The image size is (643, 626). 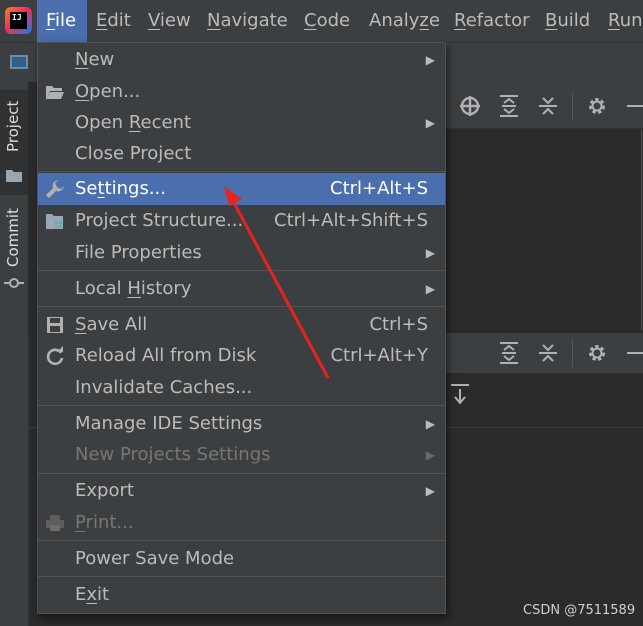 I want to click on watermark: CSDN @7511589, so click(x=579, y=610).